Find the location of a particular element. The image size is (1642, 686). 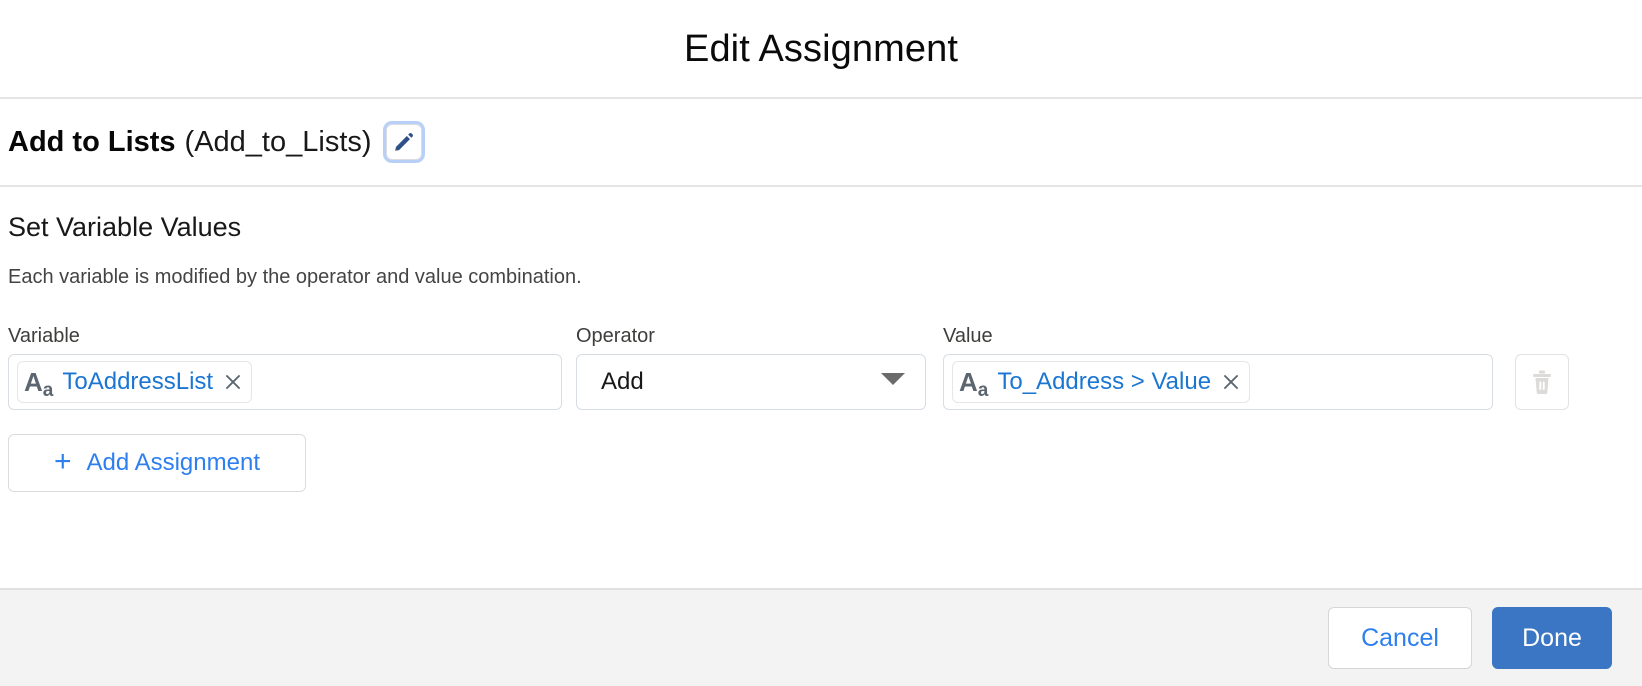

add-assignment-label: Add Assignment is located at coordinates (173, 462).